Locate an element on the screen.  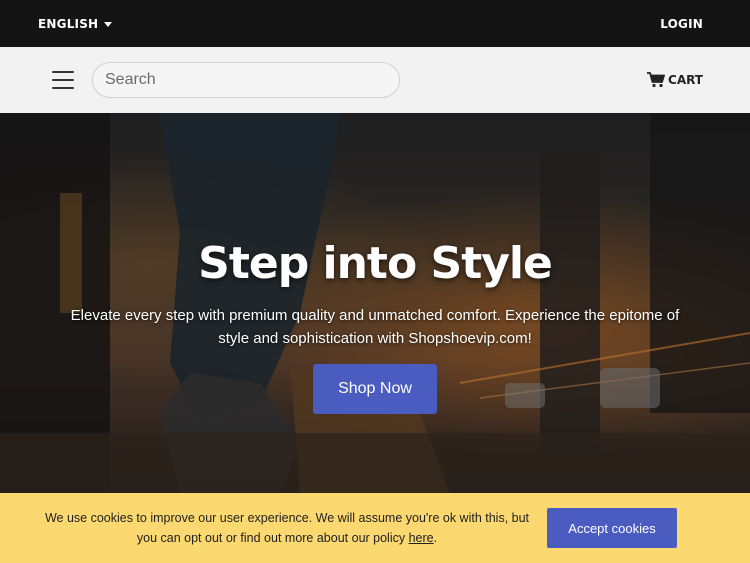
shop-now-button: Shop Now is located at coordinates (375, 389).